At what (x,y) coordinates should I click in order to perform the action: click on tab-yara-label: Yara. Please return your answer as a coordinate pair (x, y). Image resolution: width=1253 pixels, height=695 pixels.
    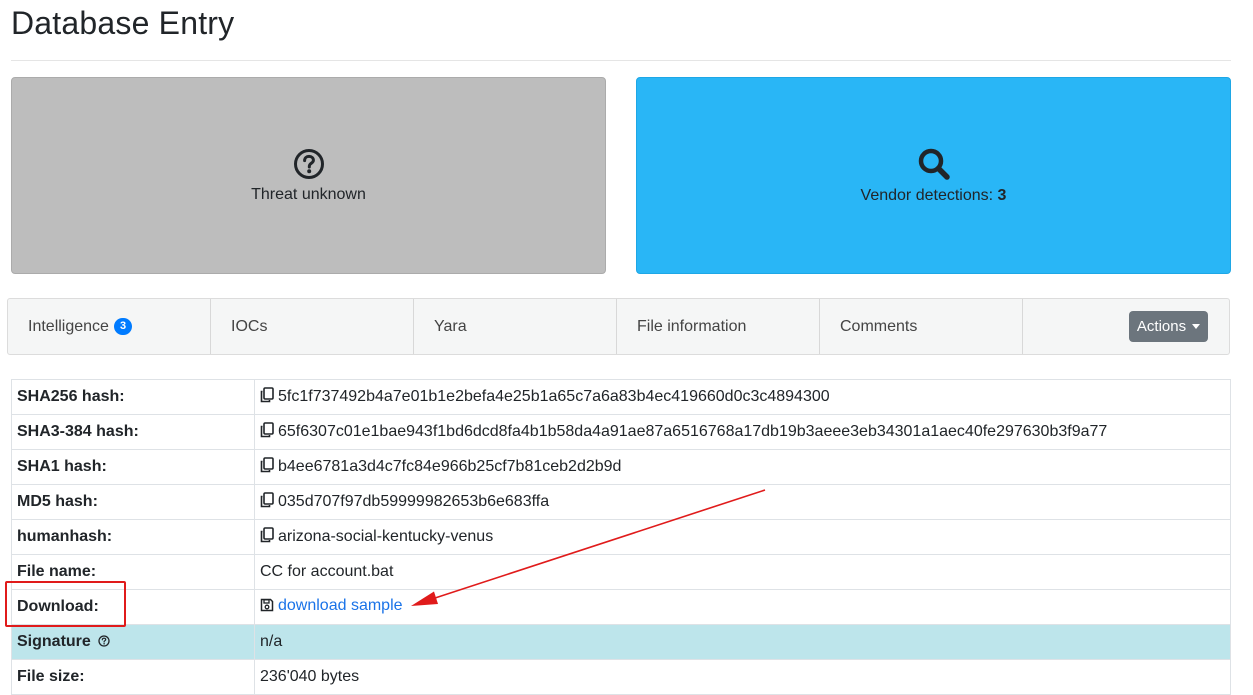
    Looking at the image, I should click on (450, 326).